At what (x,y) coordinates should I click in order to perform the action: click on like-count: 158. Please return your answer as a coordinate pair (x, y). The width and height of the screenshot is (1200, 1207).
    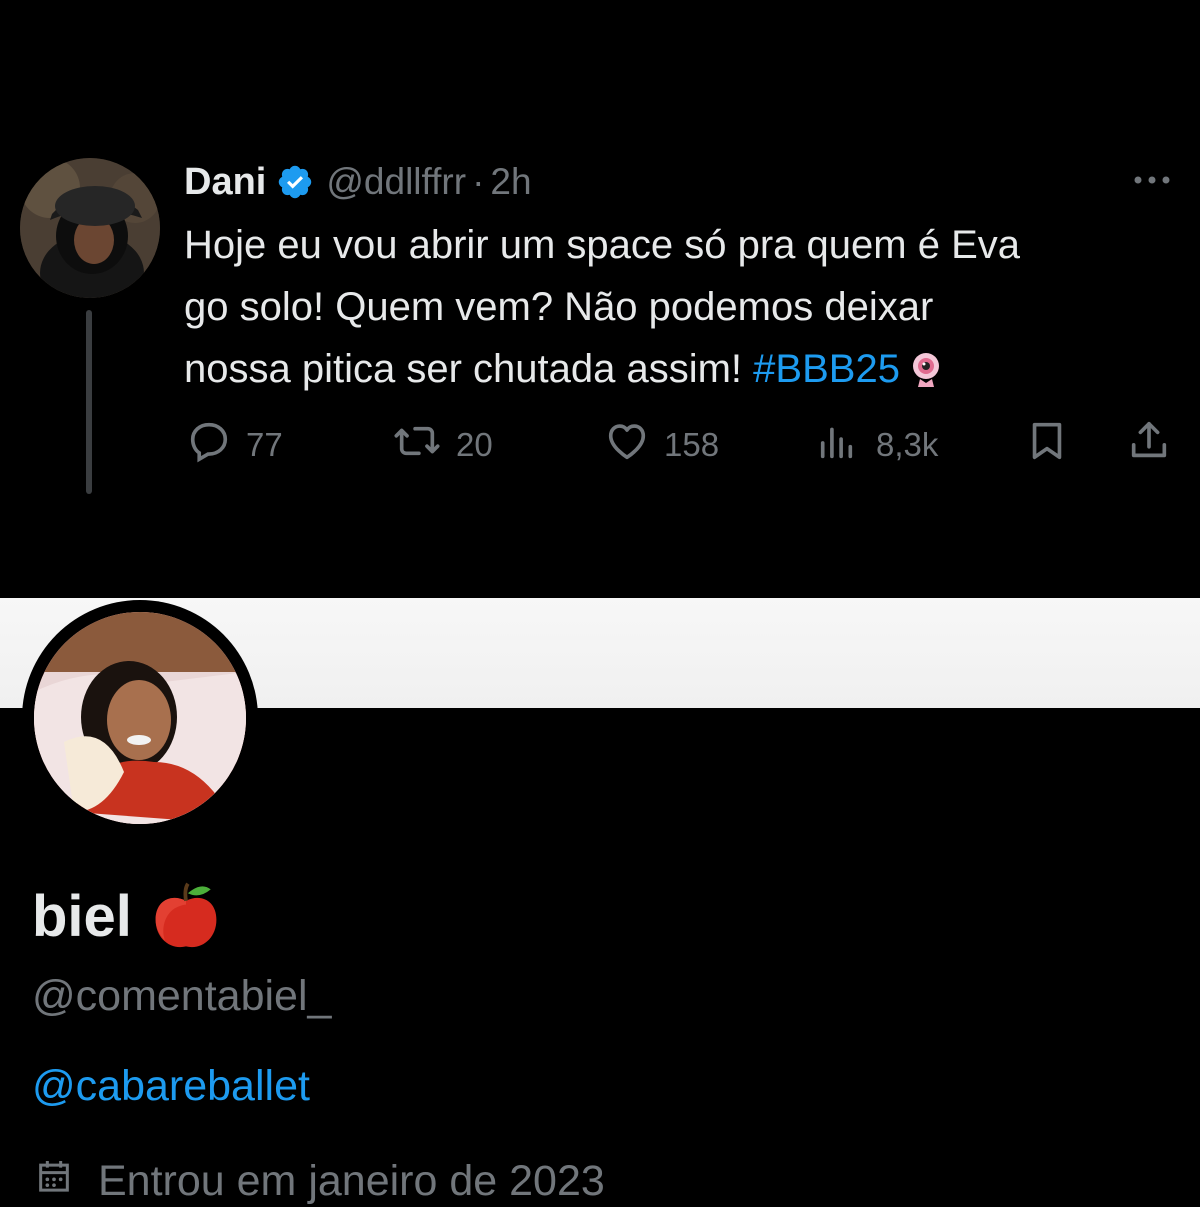
    Looking at the image, I should click on (692, 444).